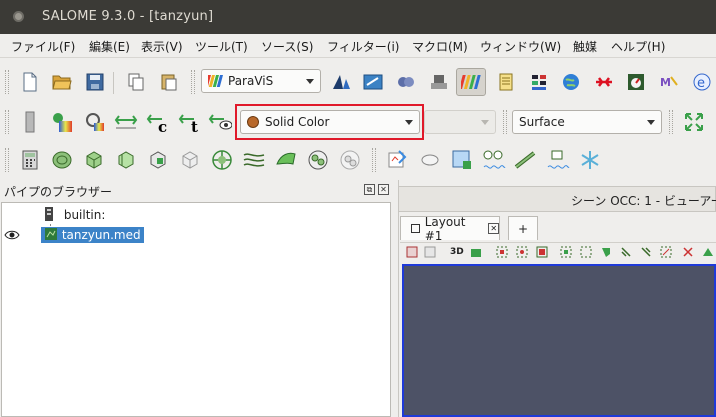  What do you see at coordinates (702, 82) in the screenshot?
I see `eficas-module-icon: e` at bounding box center [702, 82].